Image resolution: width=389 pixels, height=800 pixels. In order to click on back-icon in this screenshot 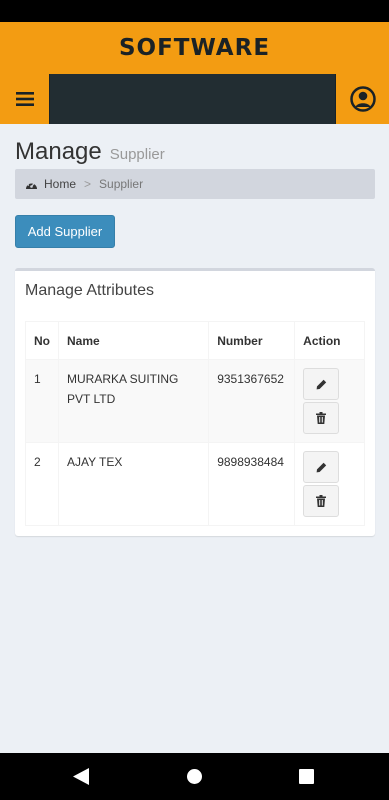, I will do `click(81, 776)`.